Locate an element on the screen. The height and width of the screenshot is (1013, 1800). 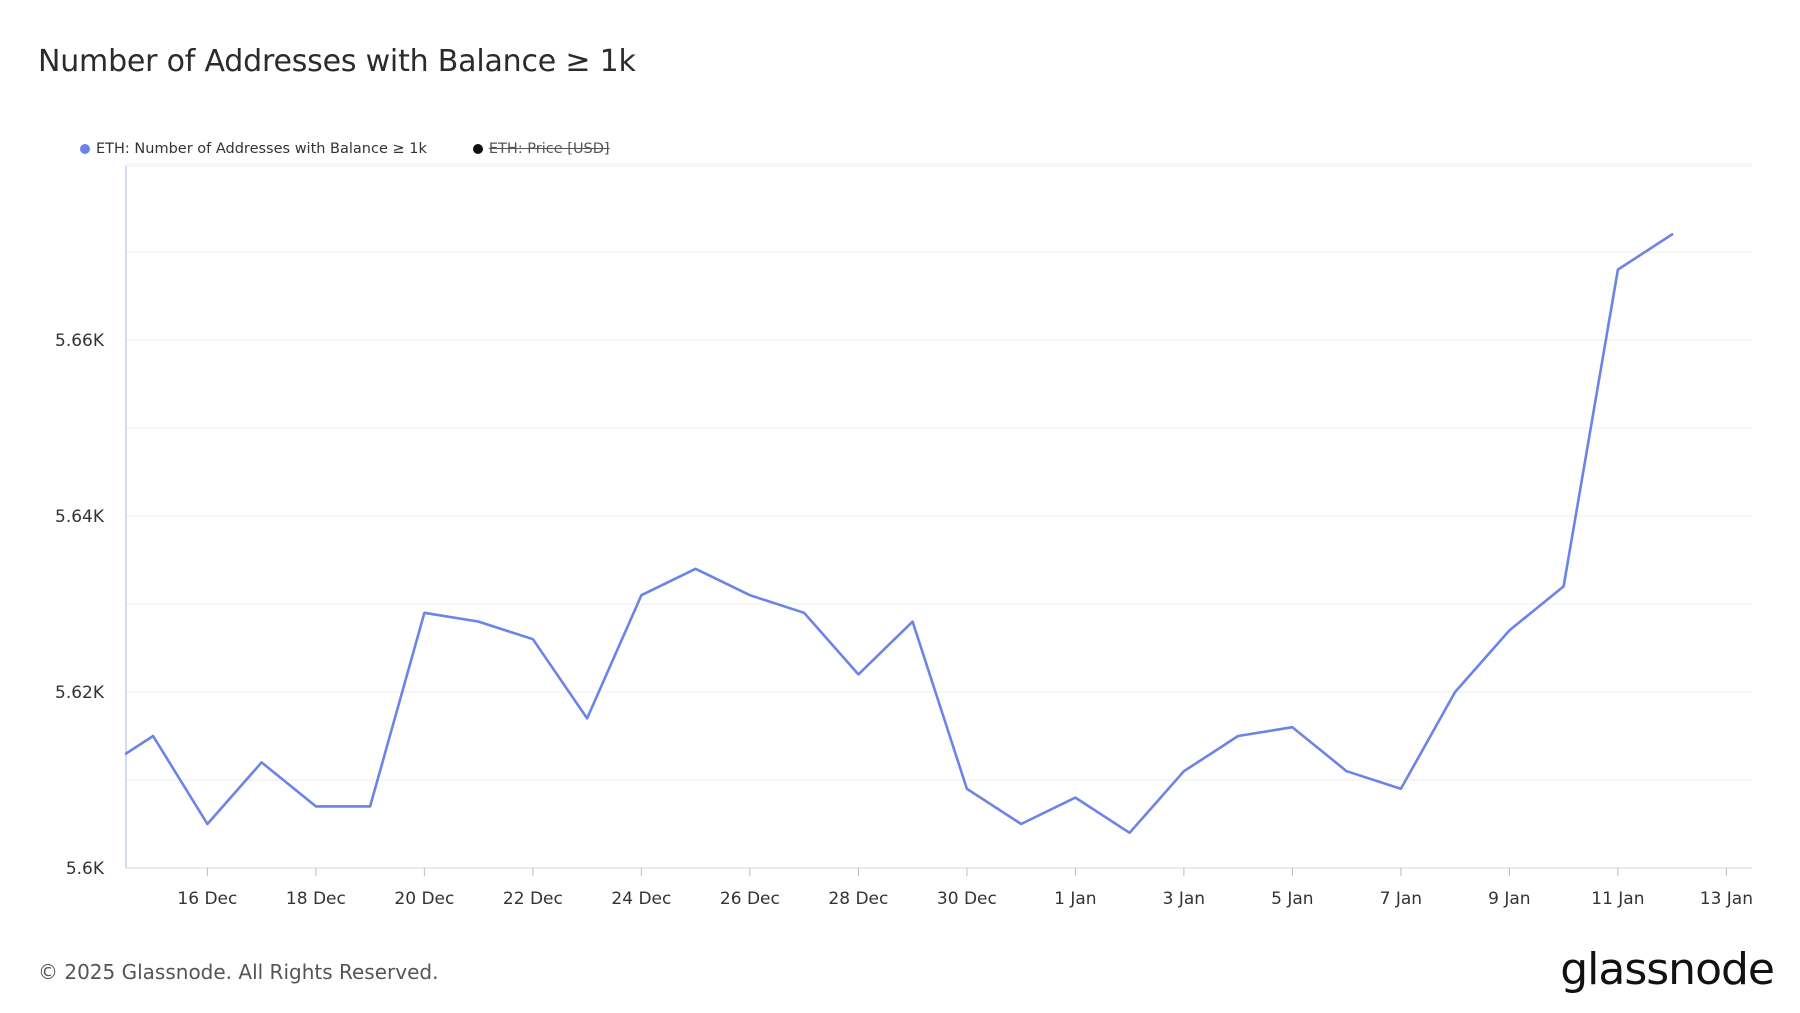
copyright-footer: © 2025 Glassnode. All Rights Reserved. is located at coordinates (238, 972).